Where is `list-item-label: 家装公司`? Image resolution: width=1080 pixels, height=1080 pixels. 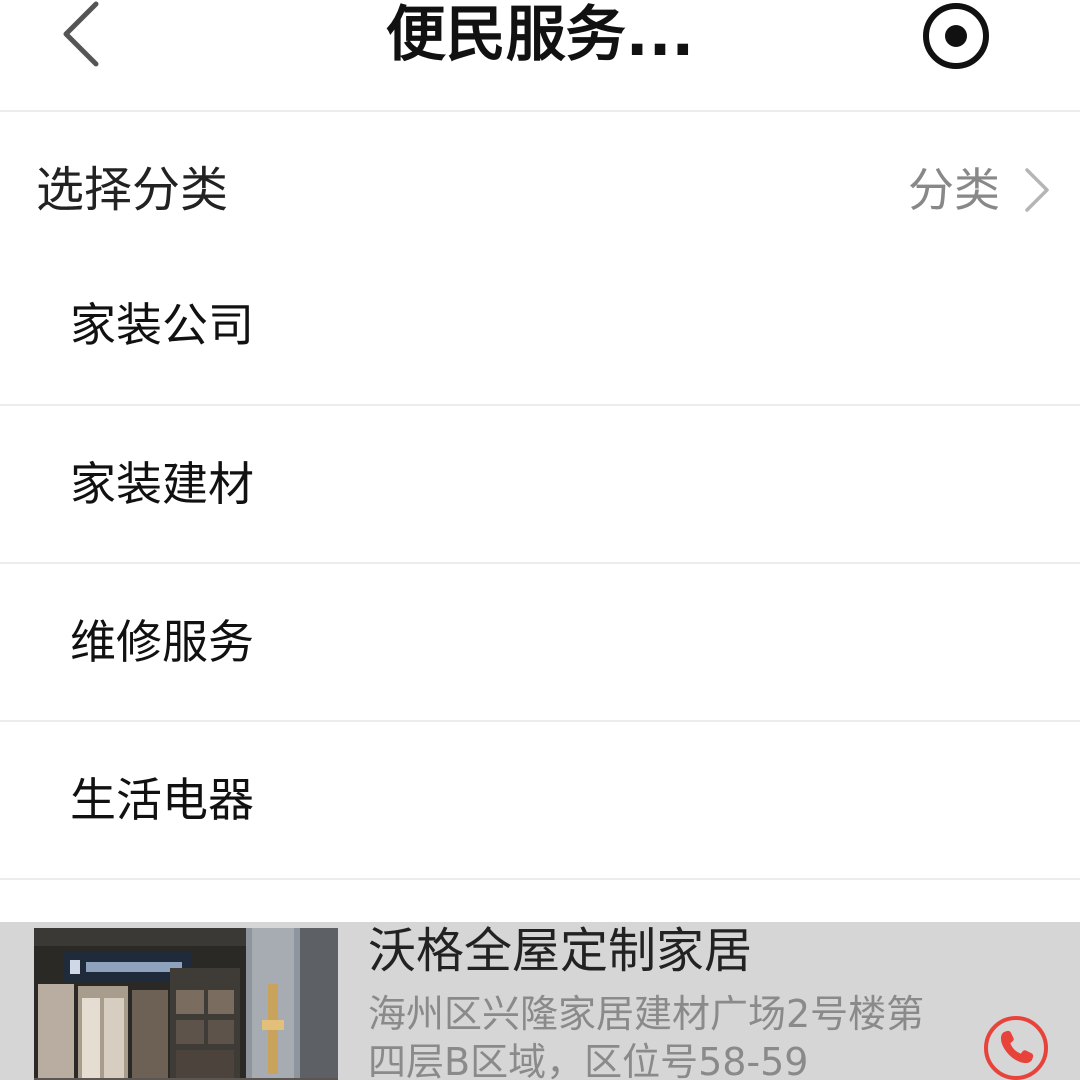 list-item-label: 家装公司 is located at coordinates (162, 325).